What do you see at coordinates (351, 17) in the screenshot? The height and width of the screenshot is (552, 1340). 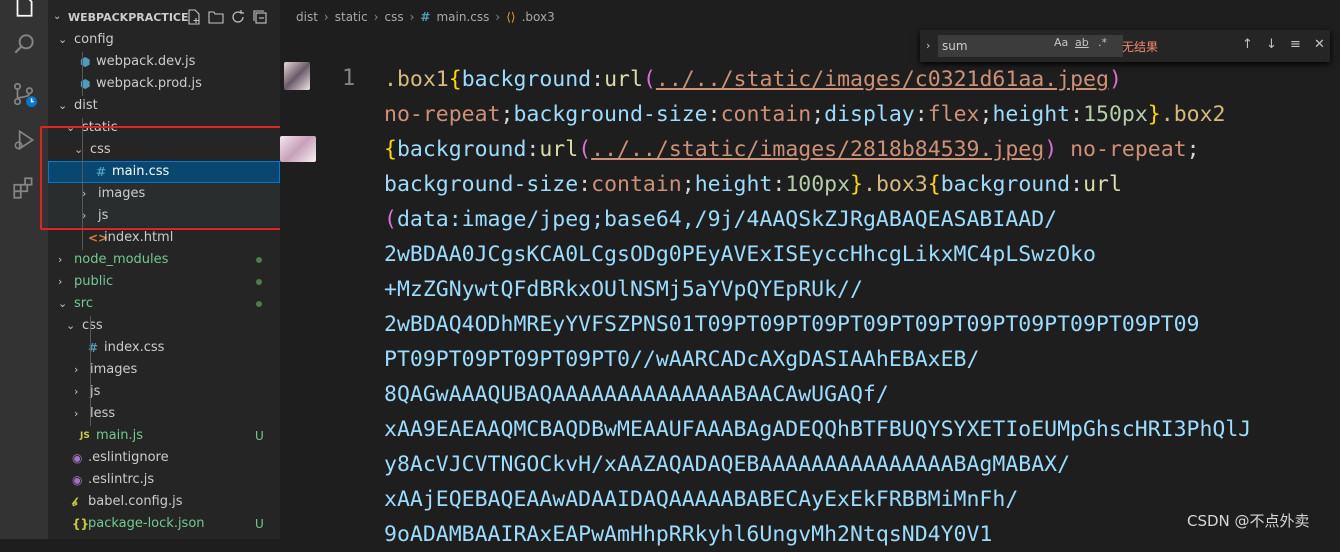 I see `breadcrumb-item: static` at bounding box center [351, 17].